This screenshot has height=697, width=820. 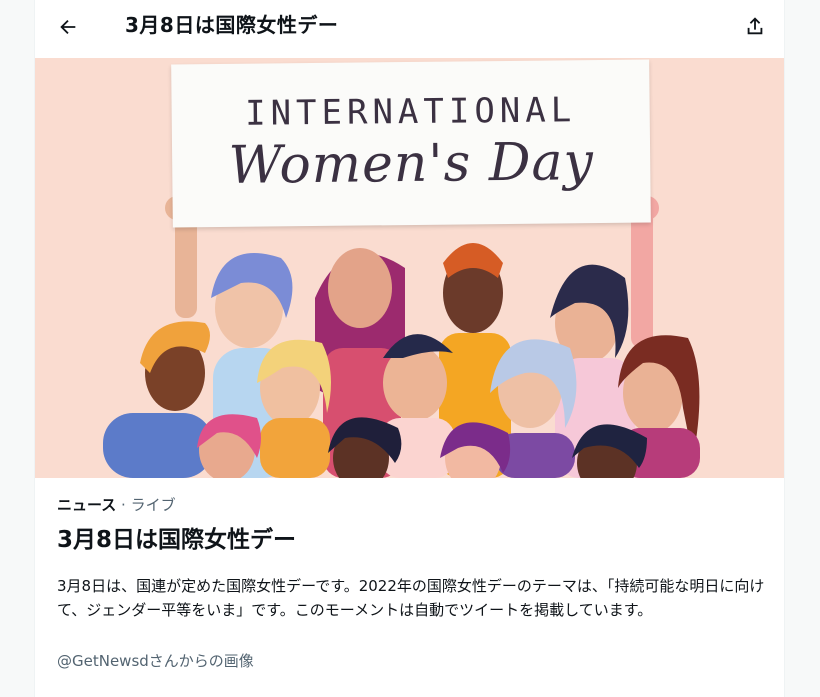 What do you see at coordinates (409, 26) in the screenshot?
I see `top-bar: 3月8日は国際女性デー` at bounding box center [409, 26].